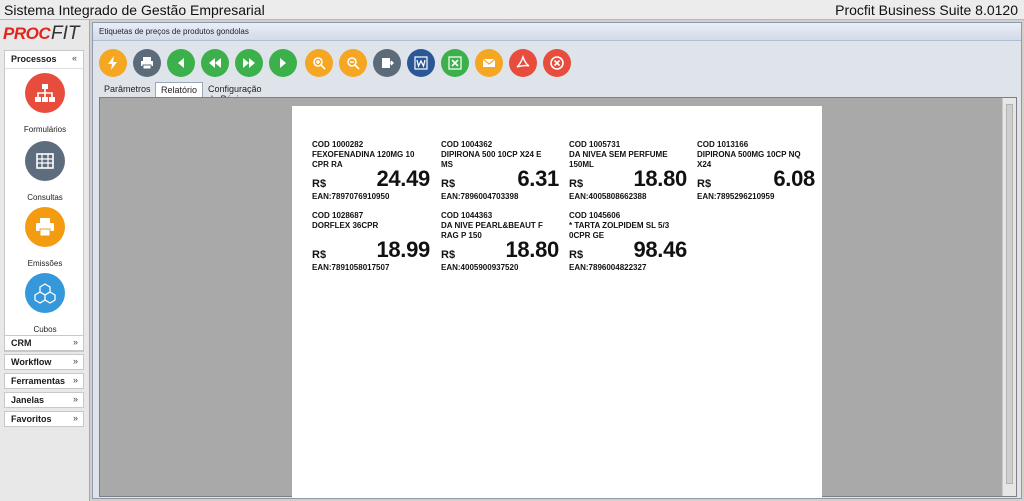 This screenshot has height=501, width=1024. I want to click on section-label: Janelas, so click(28, 400).